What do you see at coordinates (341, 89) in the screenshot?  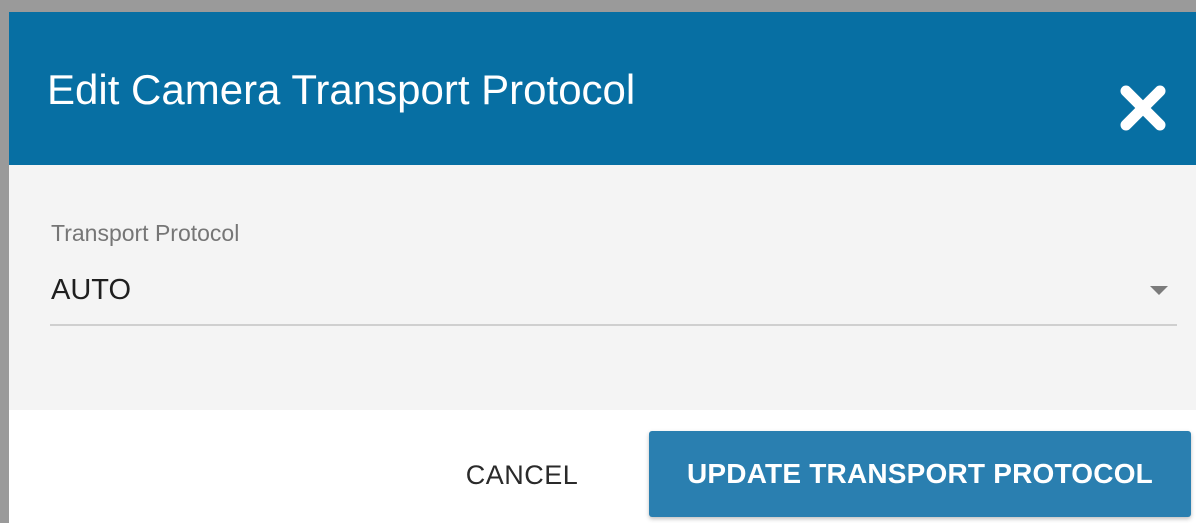 I see `dialog-title: Edit Camera Transport Protocol` at bounding box center [341, 89].